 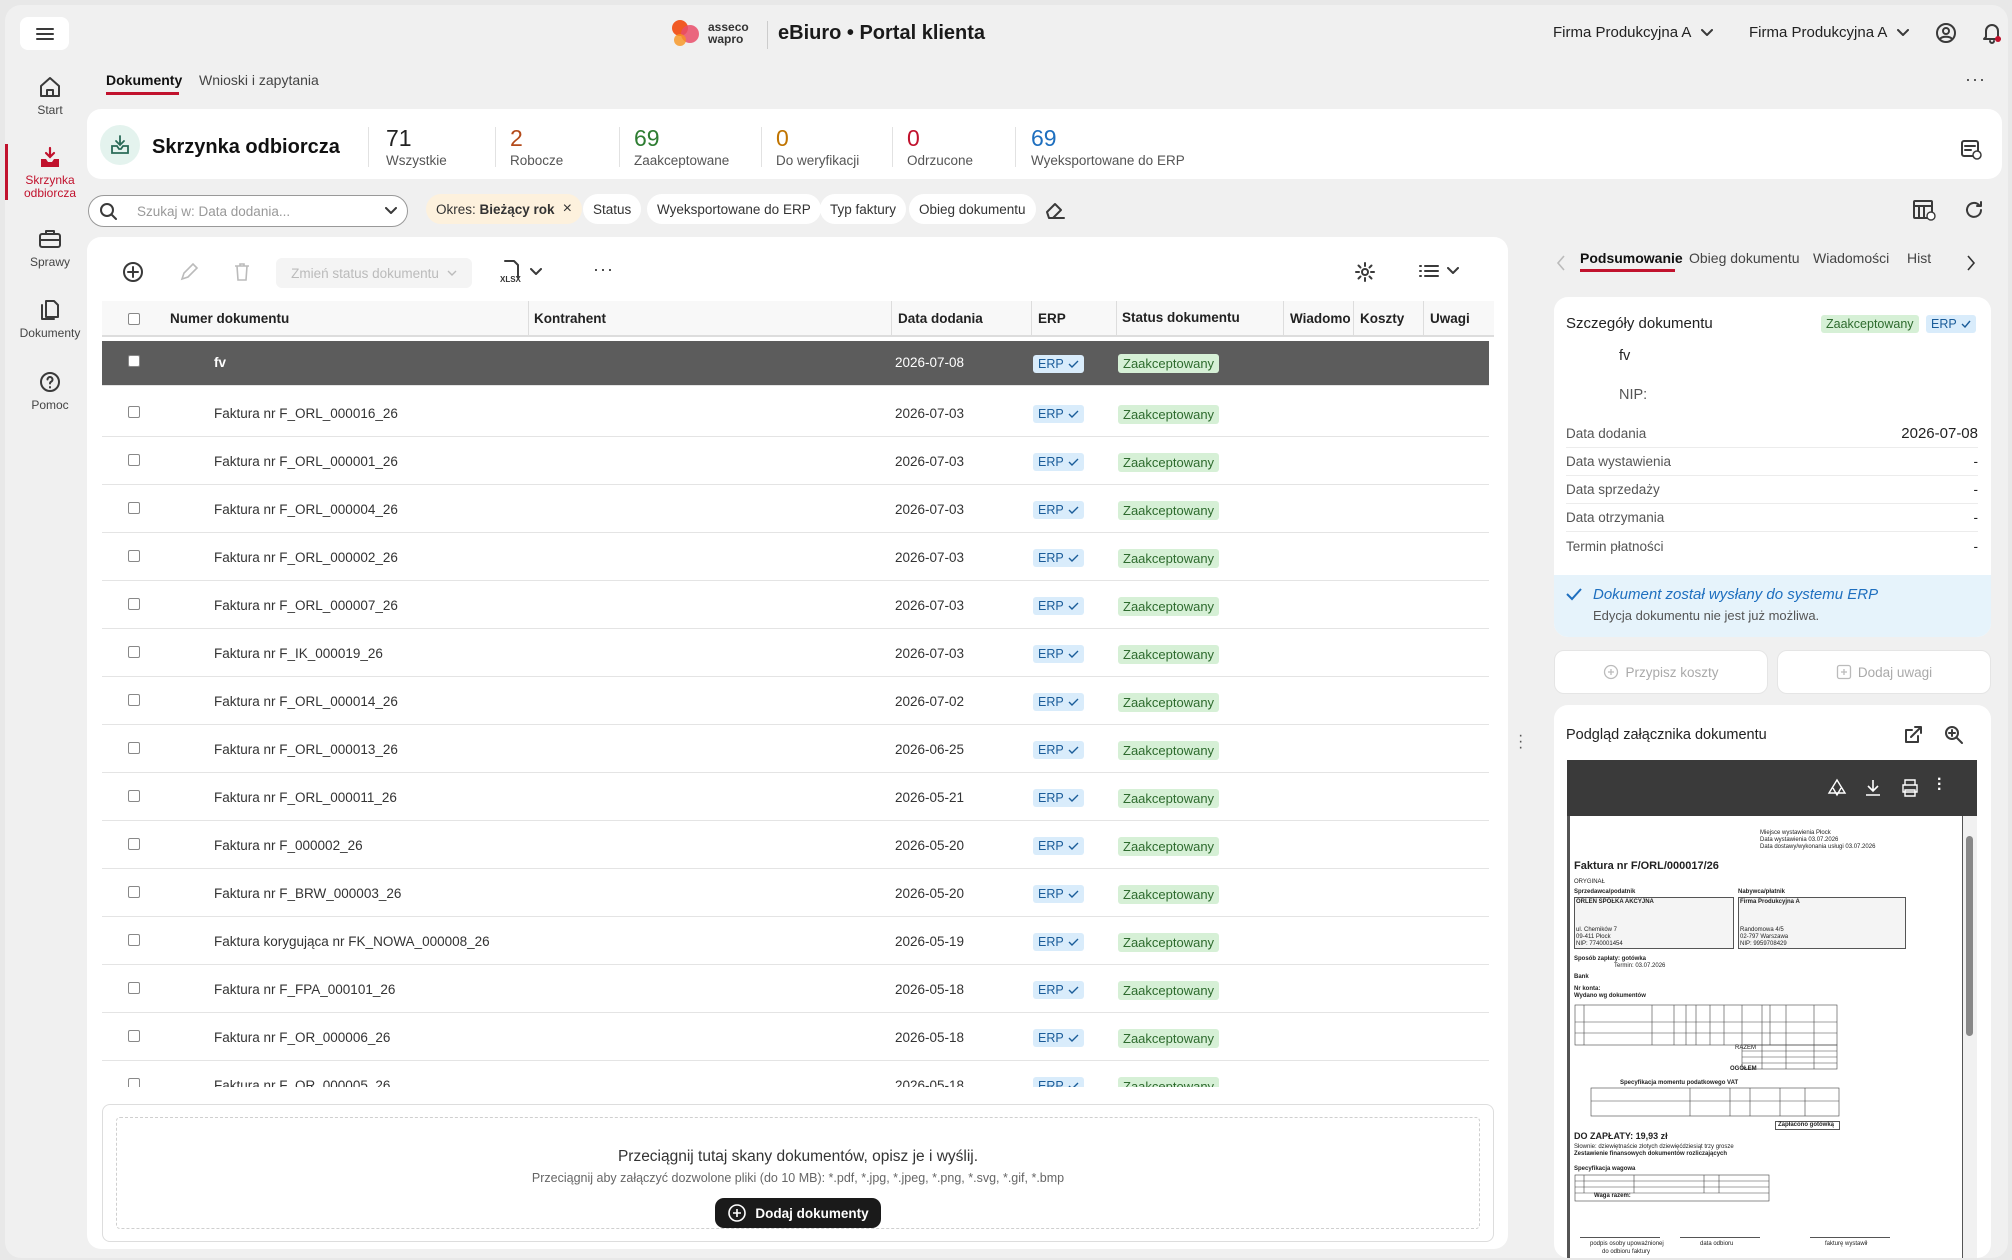 What do you see at coordinates (1939, 785) in the screenshot?
I see `pdf-more-icon: · · ·` at bounding box center [1939, 785].